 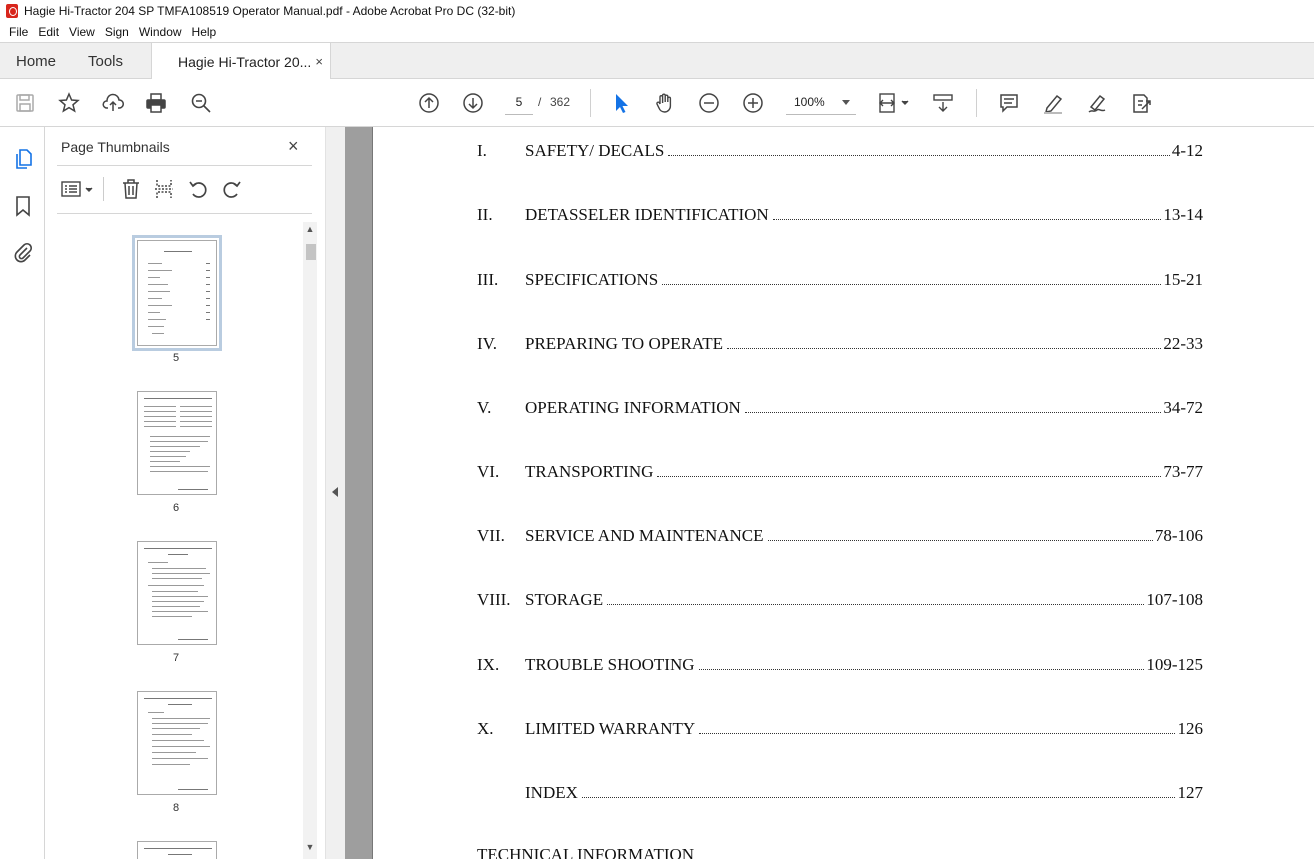 What do you see at coordinates (647, 214) in the screenshot?
I see `toc-entry-title: DETASSELER IDENTIFICATION` at bounding box center [647, 214].